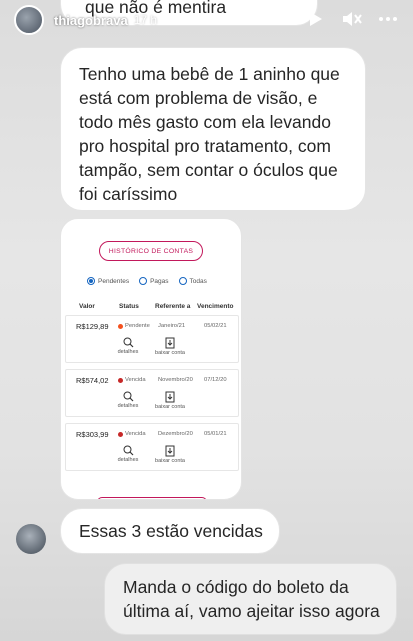 The image size is (413, 641). Describe the element at coordinates (159, 281) in the screenshot. I see `filter-label: Pagas` at that location.